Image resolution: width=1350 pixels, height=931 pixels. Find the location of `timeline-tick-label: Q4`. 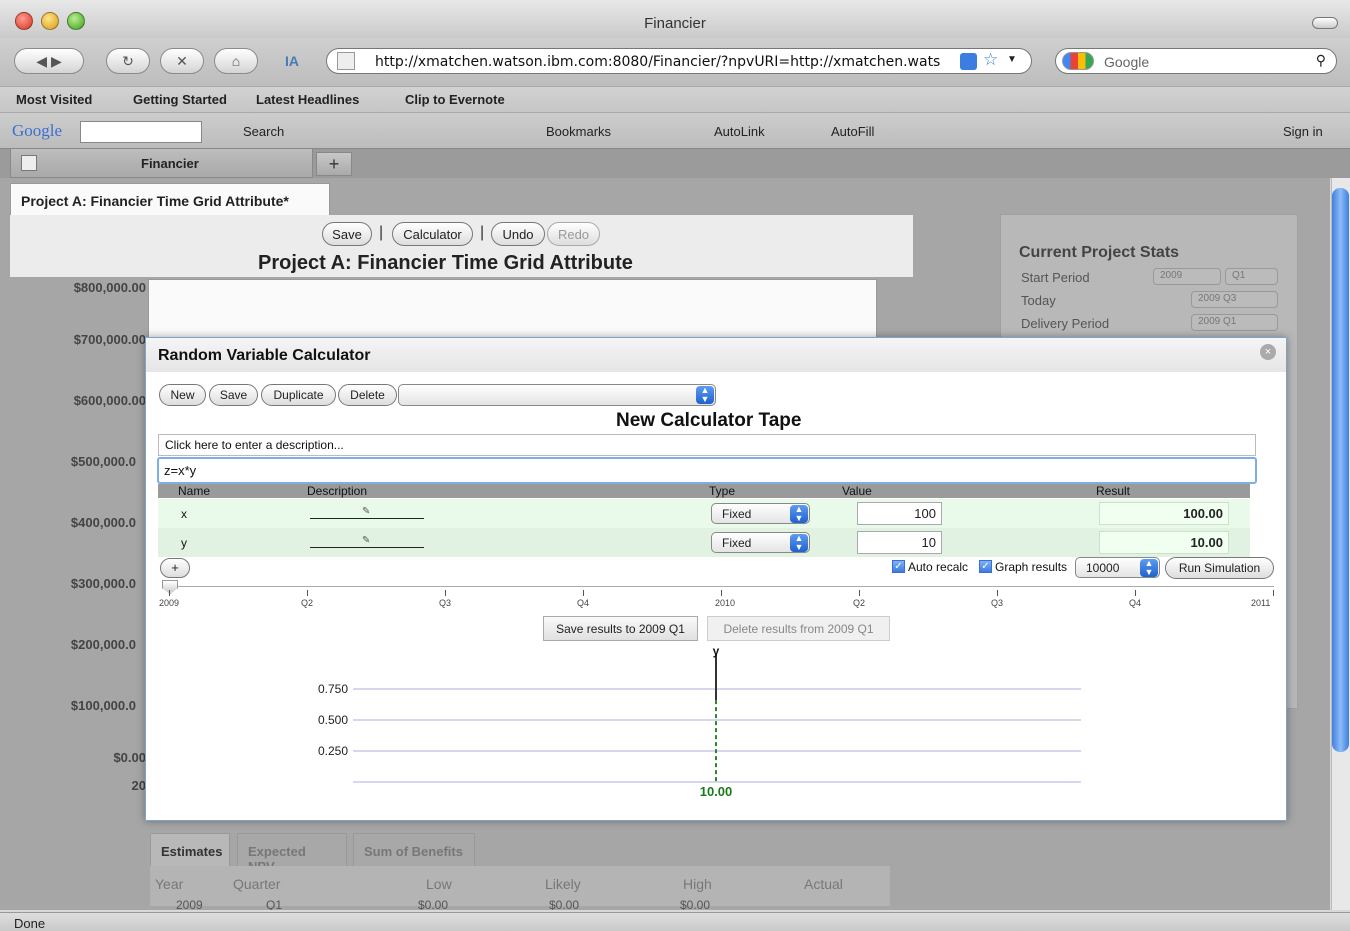

timeline-tick-label: Q4 is located at coordinates (583, 603).